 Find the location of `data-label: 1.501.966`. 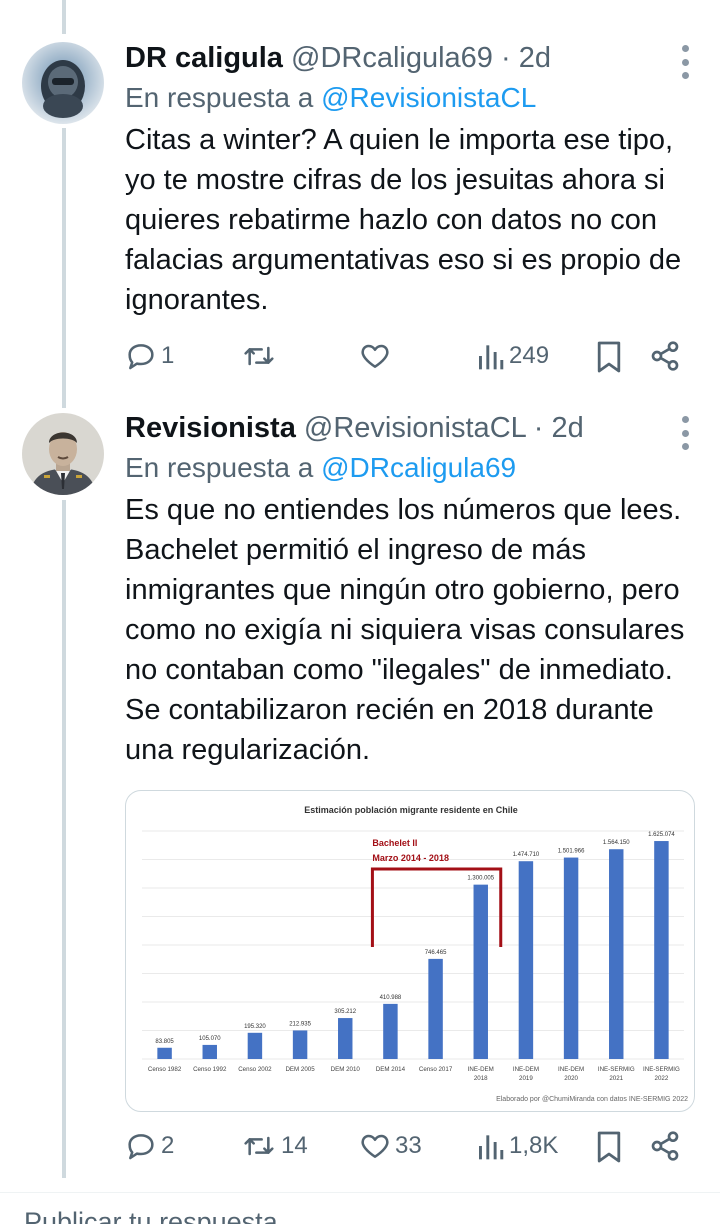

data-label: 1.501.966 is located at coordinates (571, 852).